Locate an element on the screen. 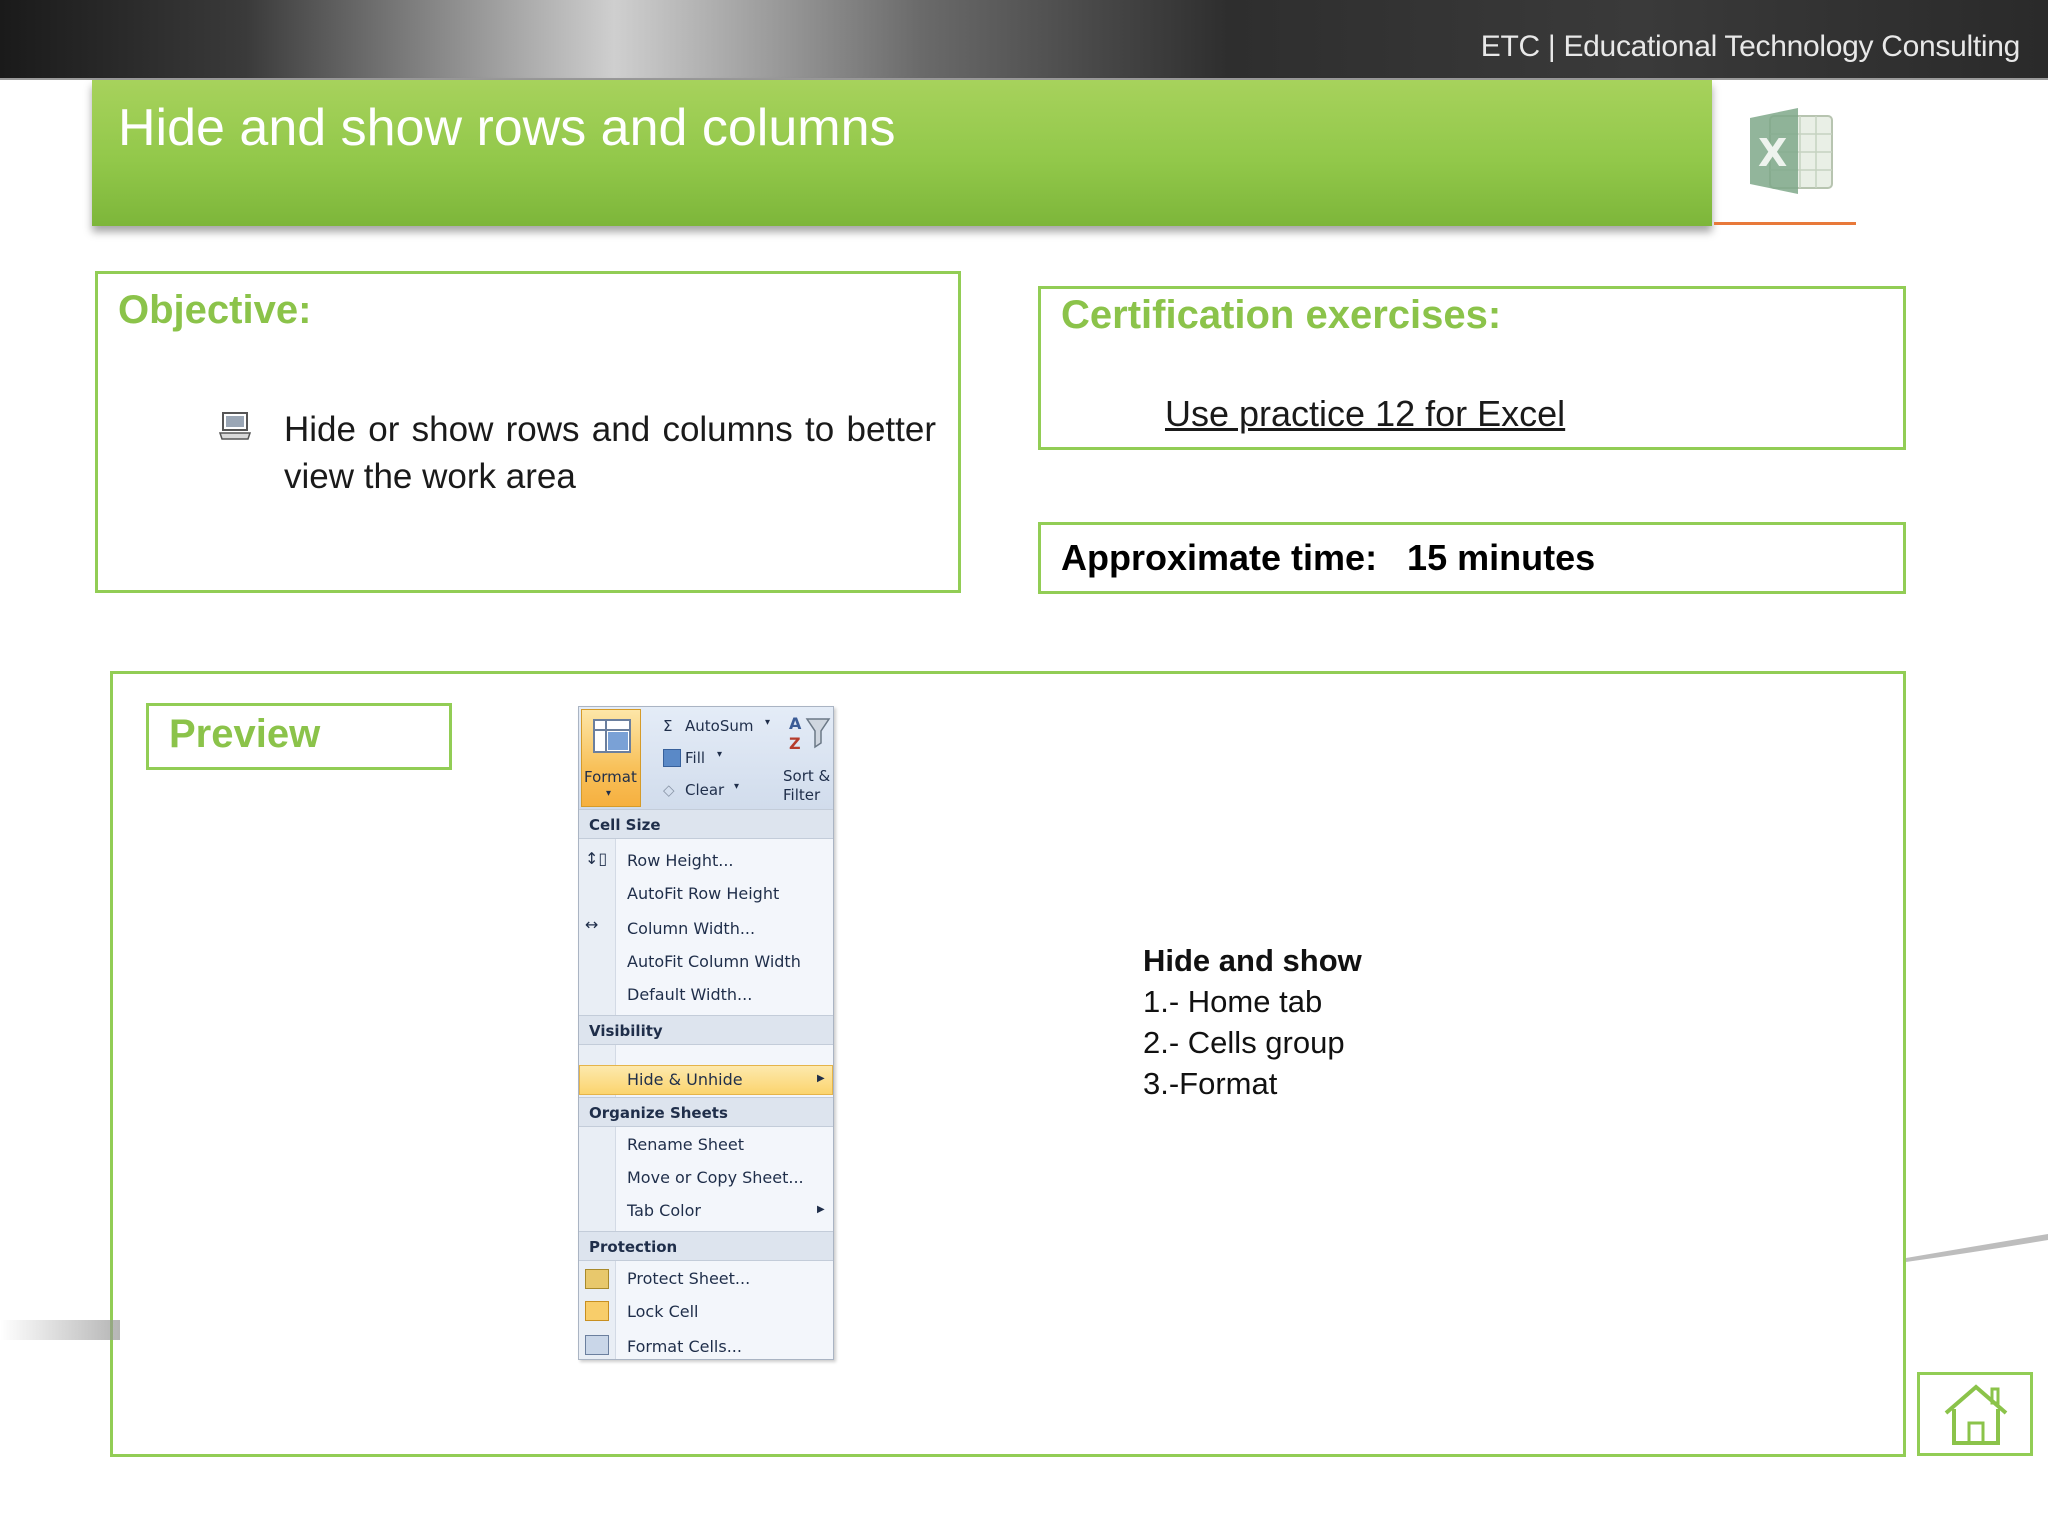  sort-filter-icon: A Z is located at coordinates (810, 733).